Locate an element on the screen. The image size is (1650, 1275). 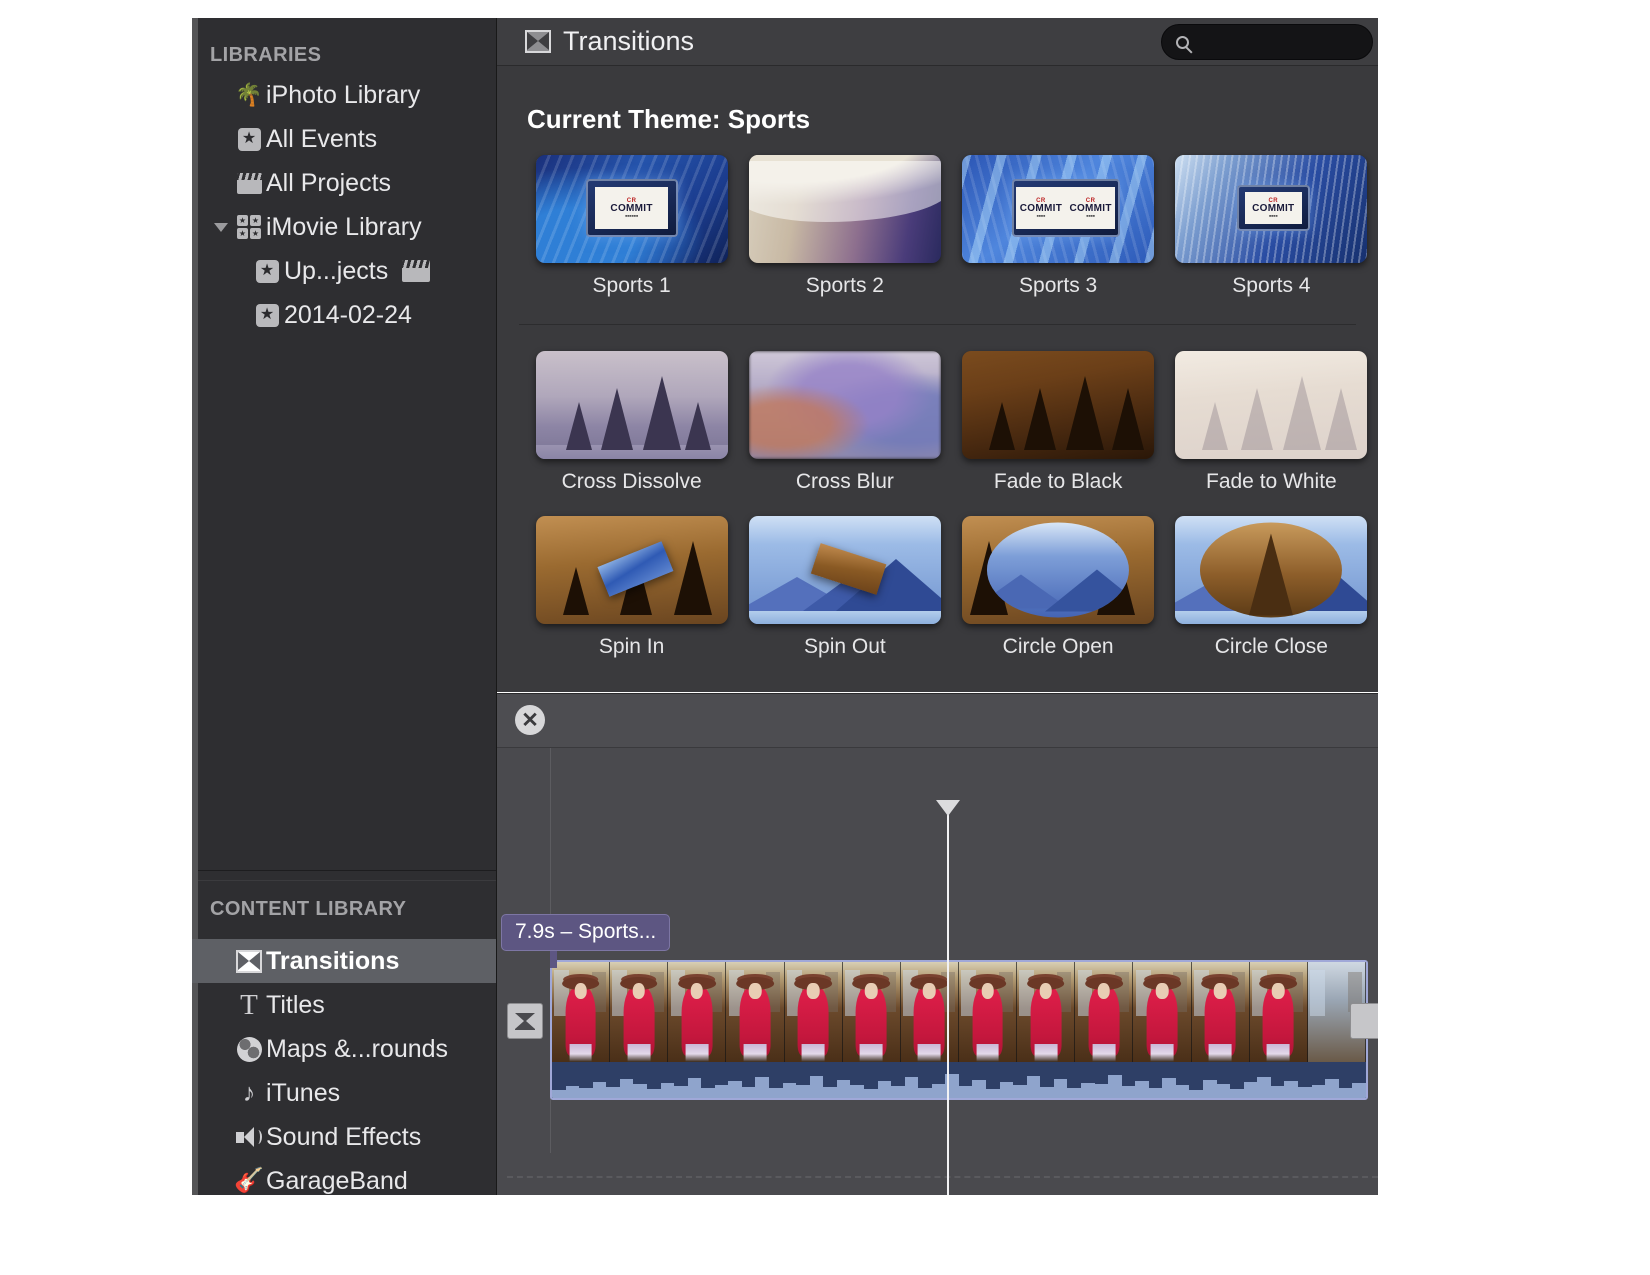
speaker-icon is located at coordinates (249, 1137).